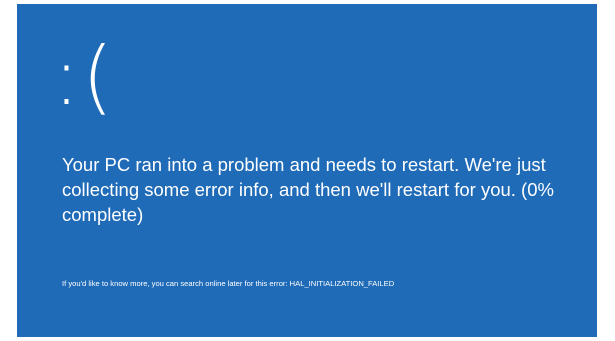  Describe the element at coordinates (84, 76) in the screenshot. I see `sad-face-emoticon: :(` at that location.